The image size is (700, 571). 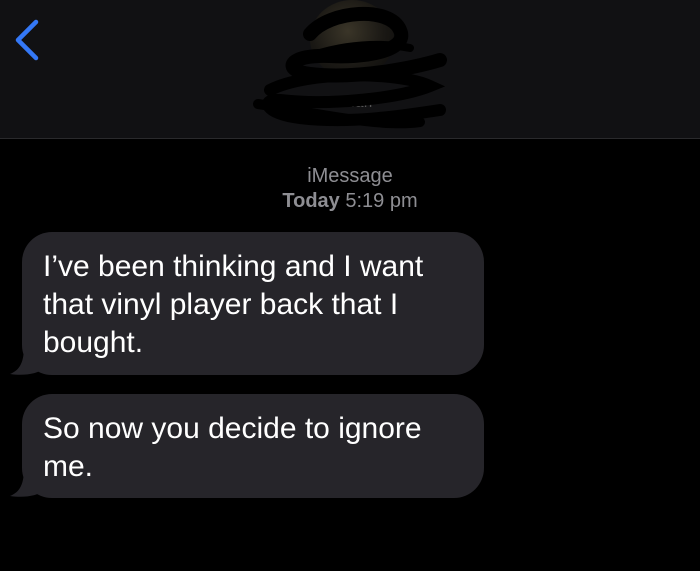 What do you see at coordinates (381, 201) in the screenshot?
I see `timestamp-time: 5:19 pm` at bounding box center [381, 201].